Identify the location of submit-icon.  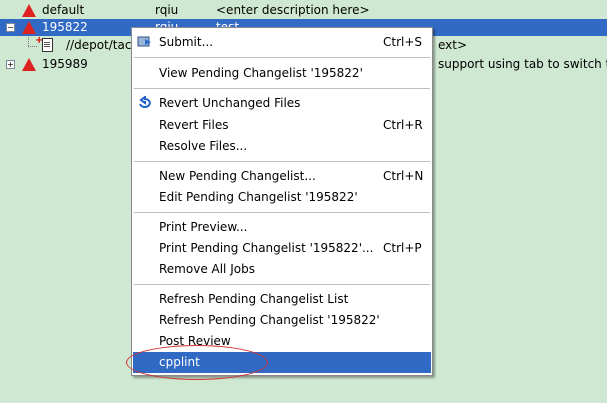
(144, 41).